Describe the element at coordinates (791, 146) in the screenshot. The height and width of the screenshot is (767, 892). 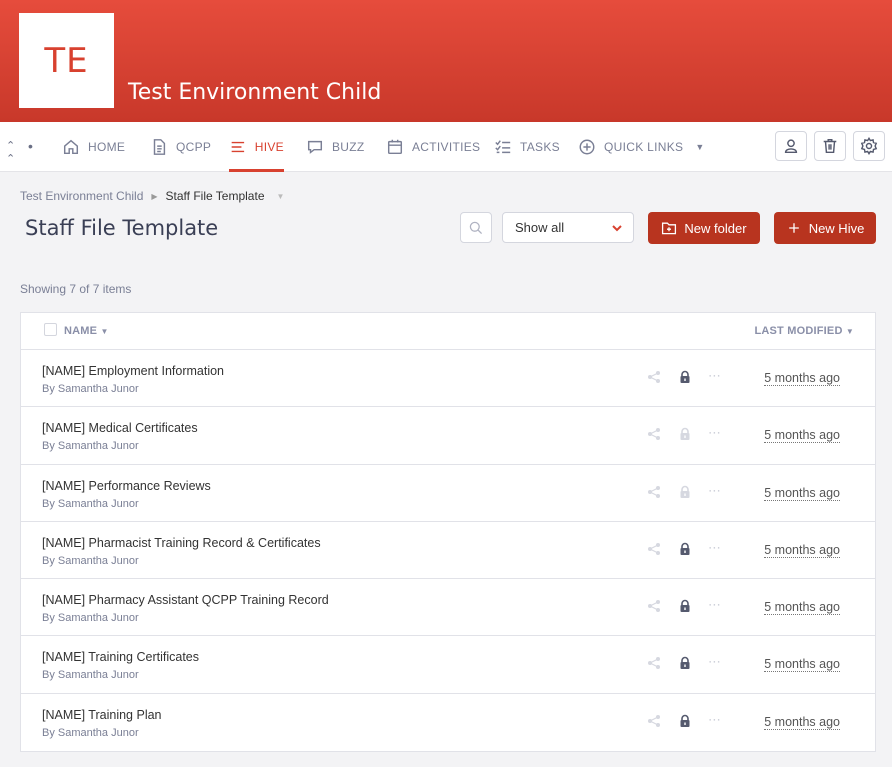
I see `profile-button` at that location.